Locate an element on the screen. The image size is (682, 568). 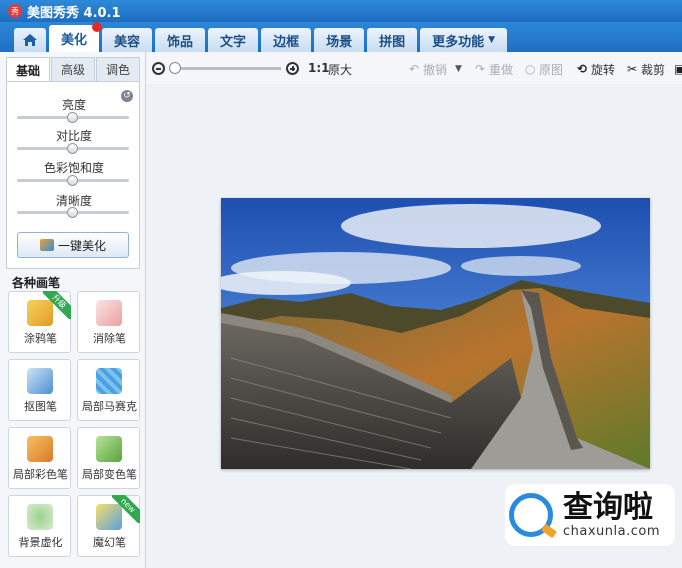
adjust-box: ↺ 亮度 对比度 色彩饱和度 清晰度 一键美化 is located at coordinates (73, 175).